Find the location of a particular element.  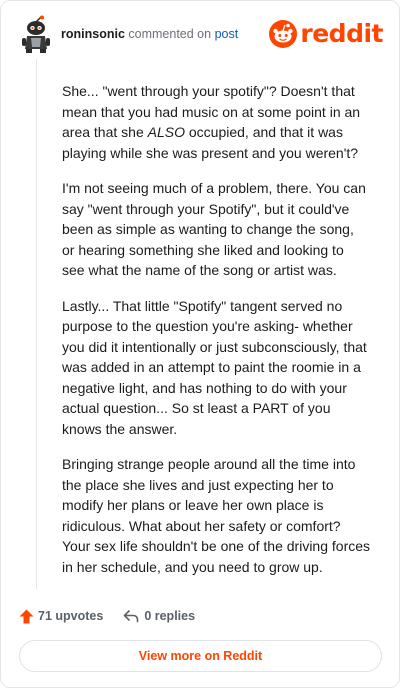

thread-line is located at coordinates (36, 324).